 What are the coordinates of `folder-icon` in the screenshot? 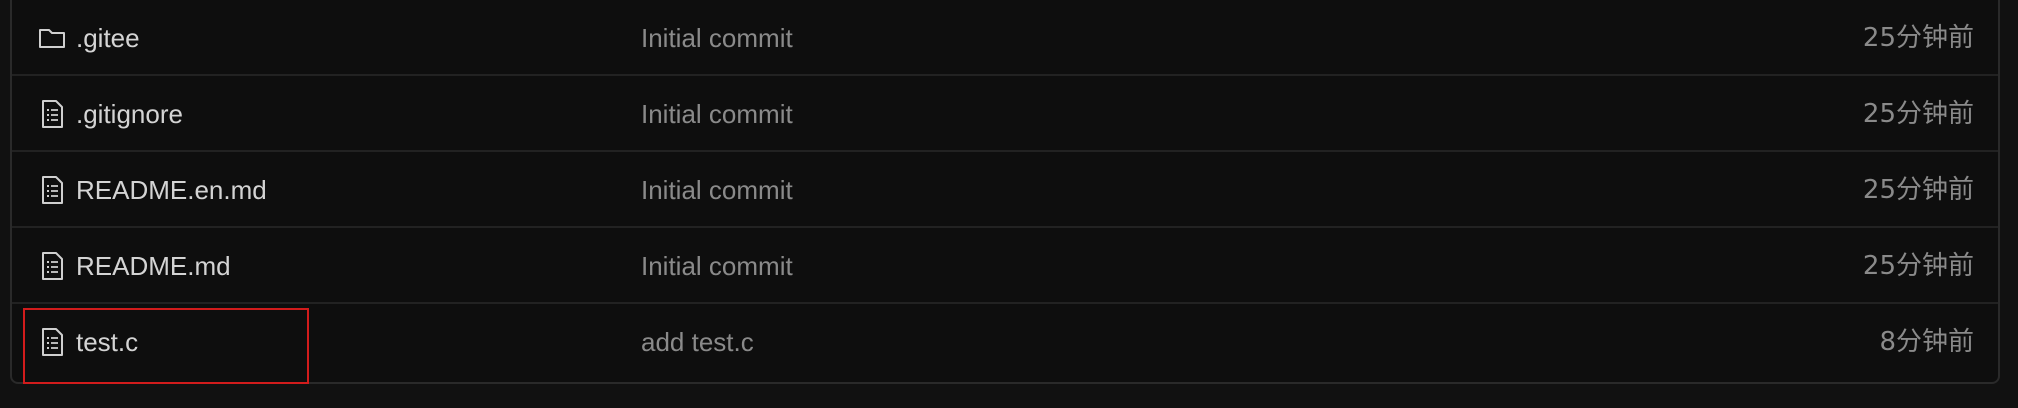 It's located at (52, 38).